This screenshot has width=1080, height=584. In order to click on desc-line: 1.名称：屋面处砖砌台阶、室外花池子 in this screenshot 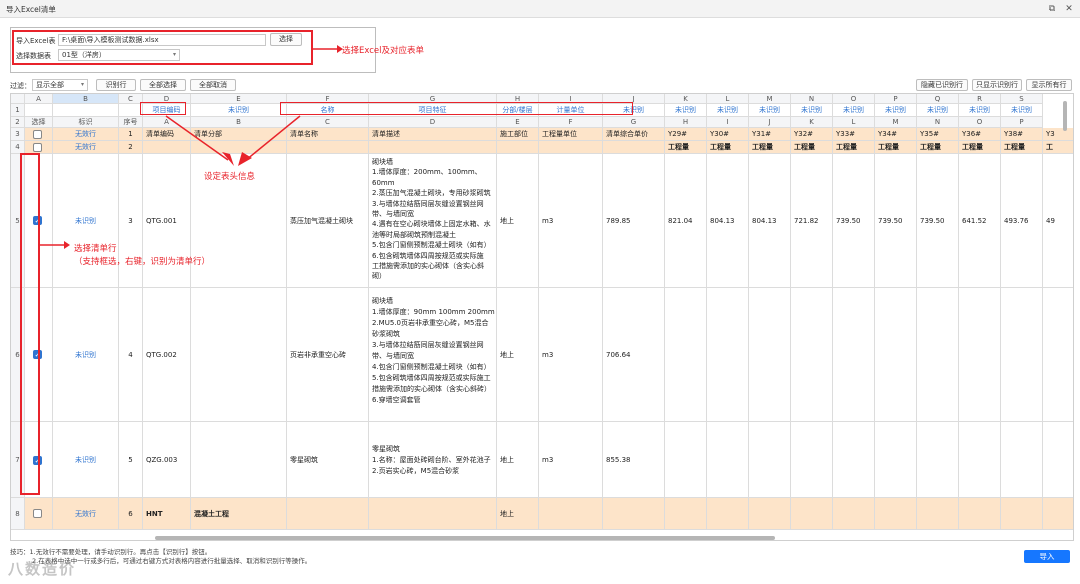, I will do `click(431, 460)`.